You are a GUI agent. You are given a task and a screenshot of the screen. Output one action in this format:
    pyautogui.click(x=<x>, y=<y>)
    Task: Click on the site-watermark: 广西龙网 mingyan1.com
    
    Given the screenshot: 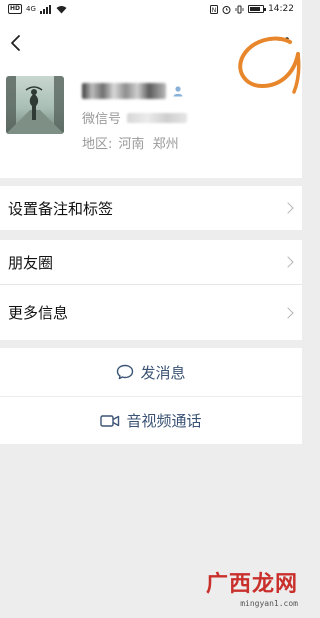 What is the action you would take?
    pyautogui.click(x=248, y=590)
    